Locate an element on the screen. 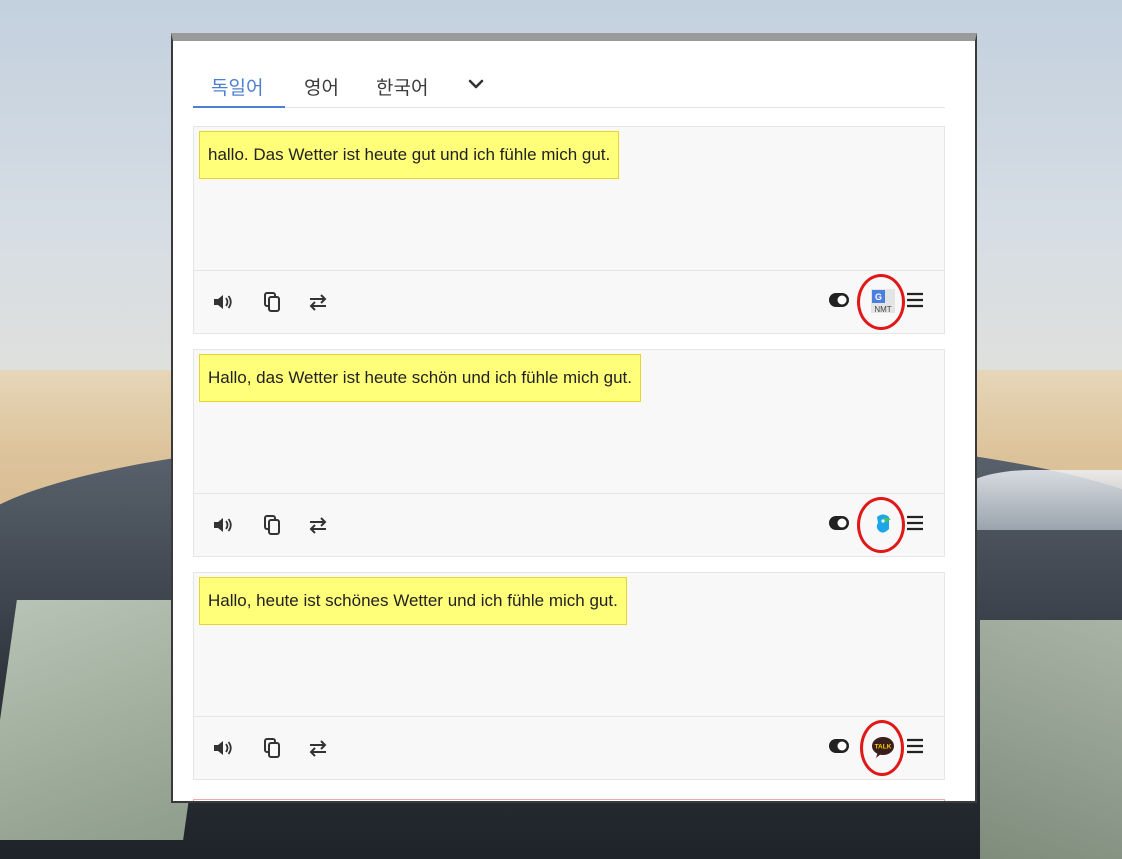  svg-text: G is located at coordinates (878, 297).